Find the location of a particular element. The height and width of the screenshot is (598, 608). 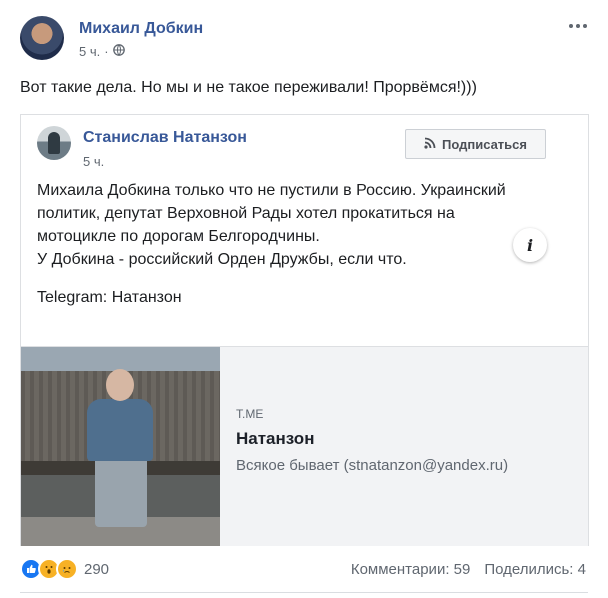

shared-text-line: мотоцикле по дорогам Белгородчины. is located at coordinates (178, 236).